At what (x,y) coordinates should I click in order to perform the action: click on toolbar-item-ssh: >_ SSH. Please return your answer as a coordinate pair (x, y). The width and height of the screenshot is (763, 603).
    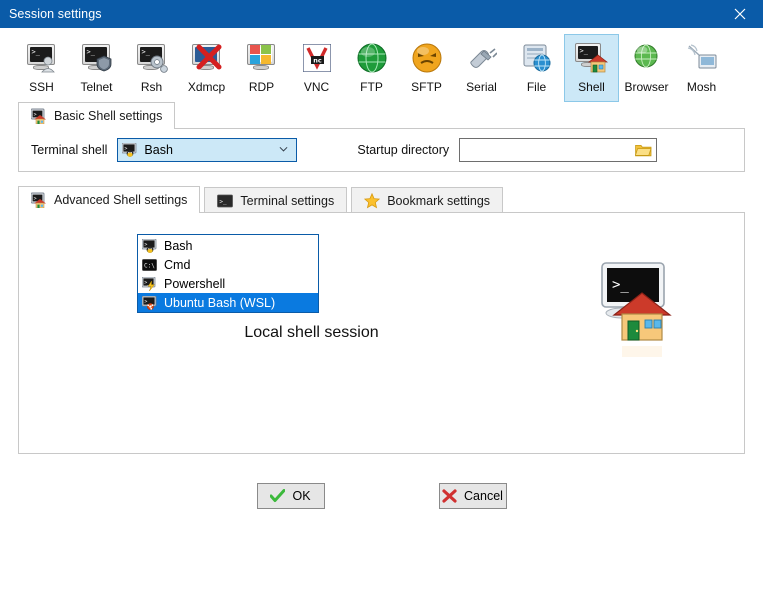
    Looking at the image, I should click on (41, 68).